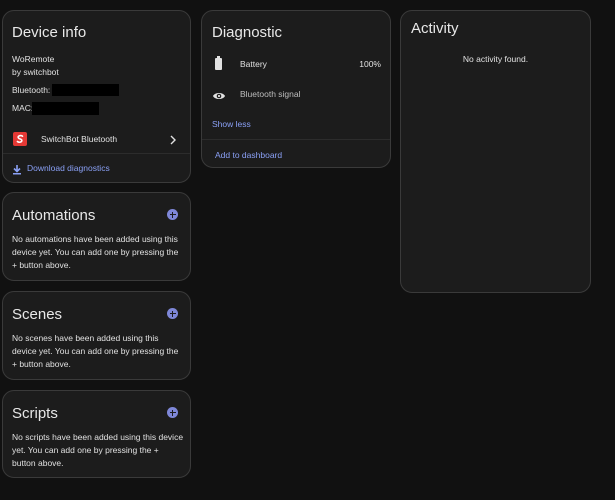 This screenshot has width=615, height=500. I want to click on device-model: WoRemote, so click(33, 59).